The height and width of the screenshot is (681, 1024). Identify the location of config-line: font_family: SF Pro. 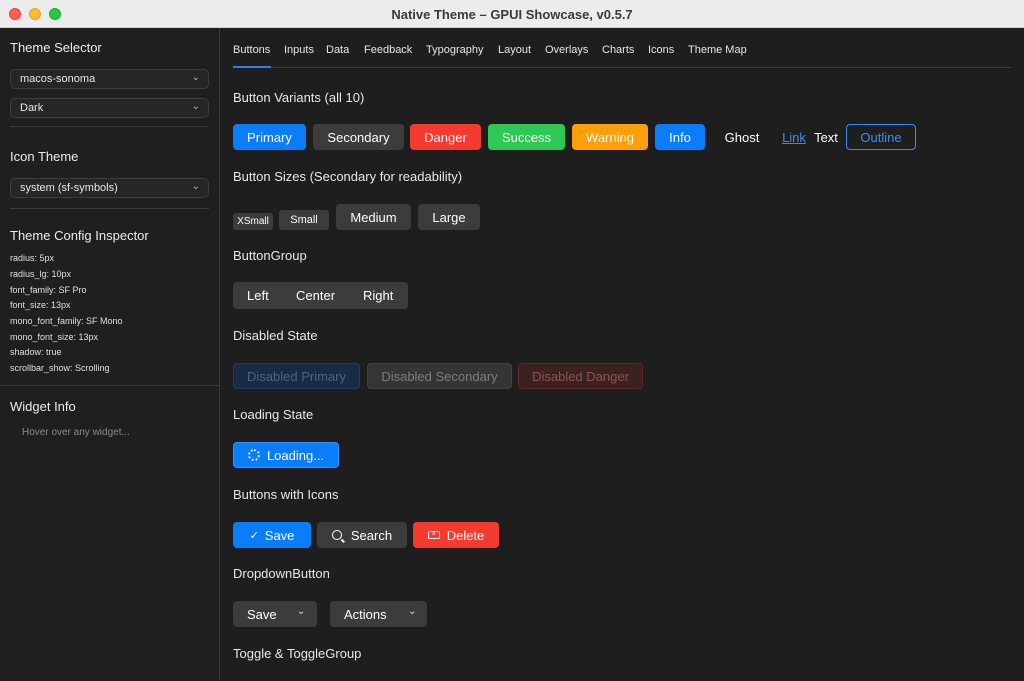
(48, 290).